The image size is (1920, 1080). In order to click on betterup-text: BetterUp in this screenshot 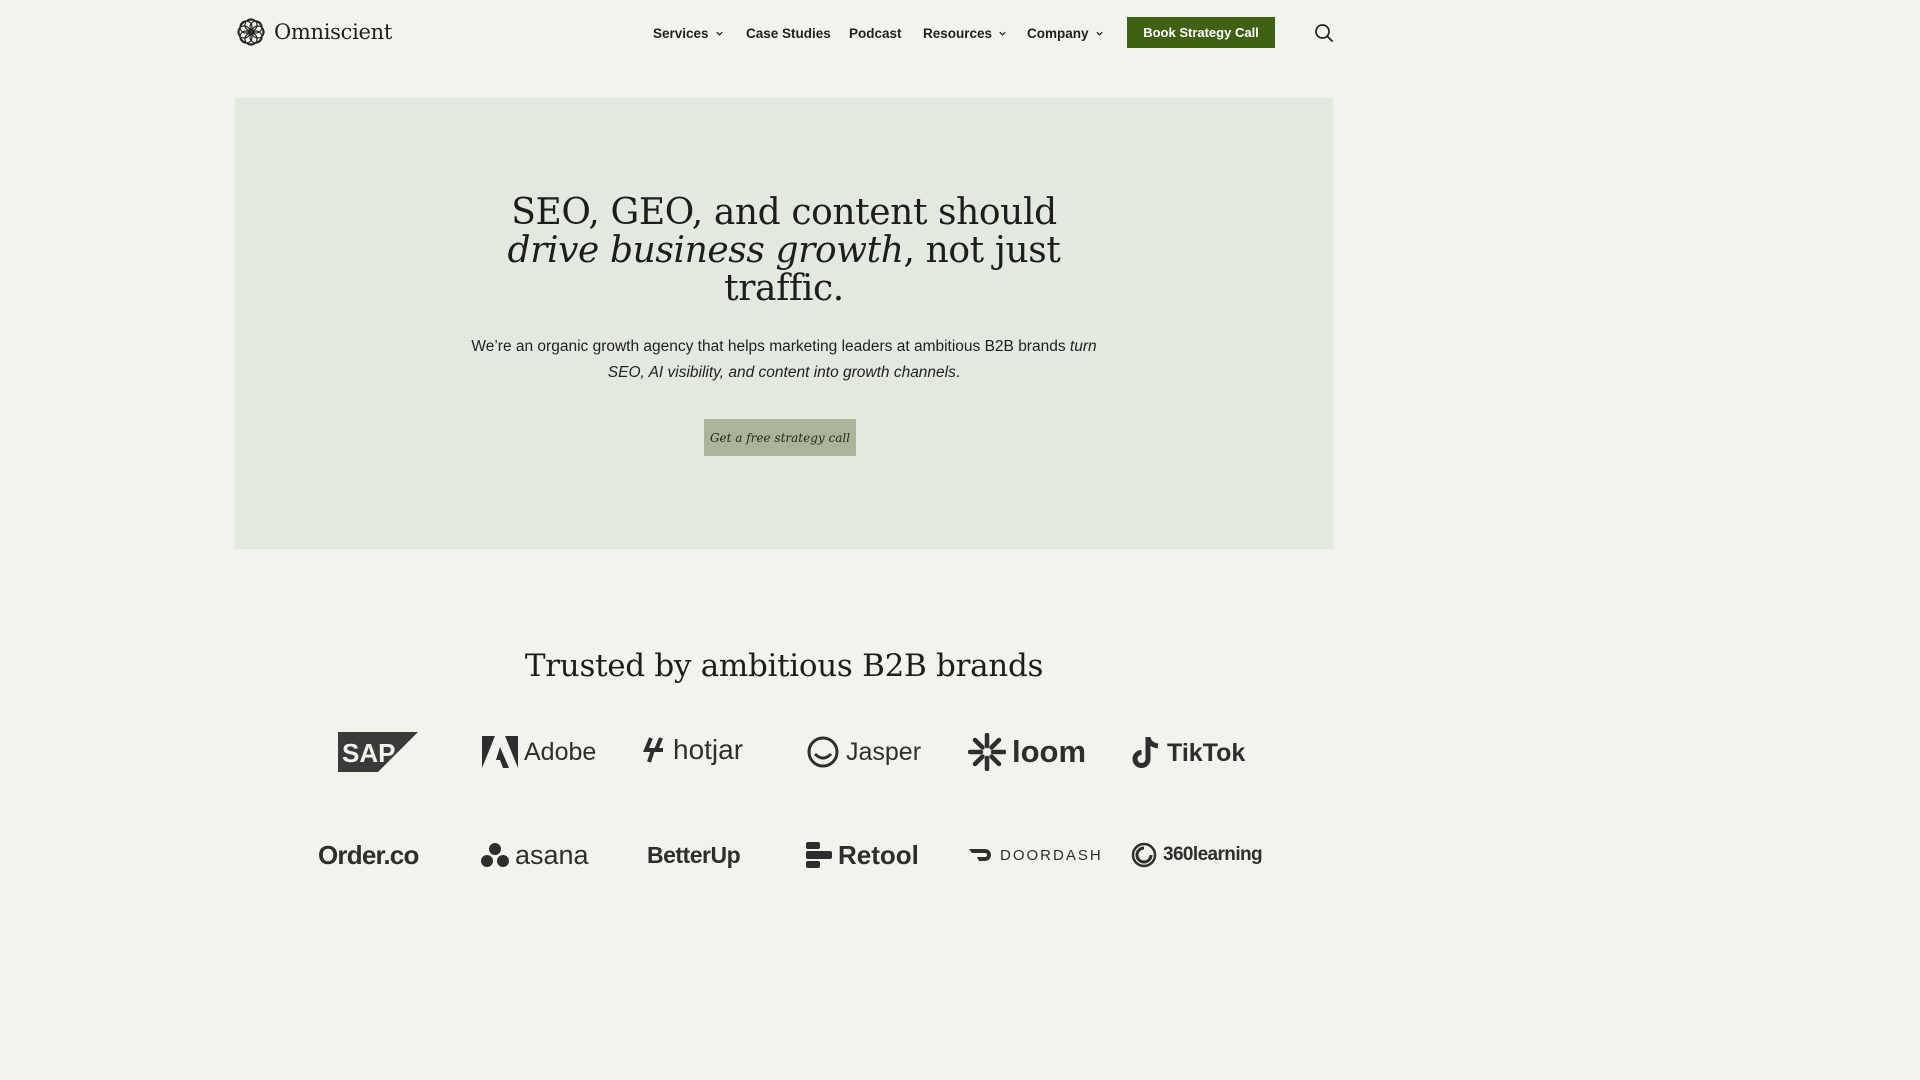, I will do `click(694, 854)`.